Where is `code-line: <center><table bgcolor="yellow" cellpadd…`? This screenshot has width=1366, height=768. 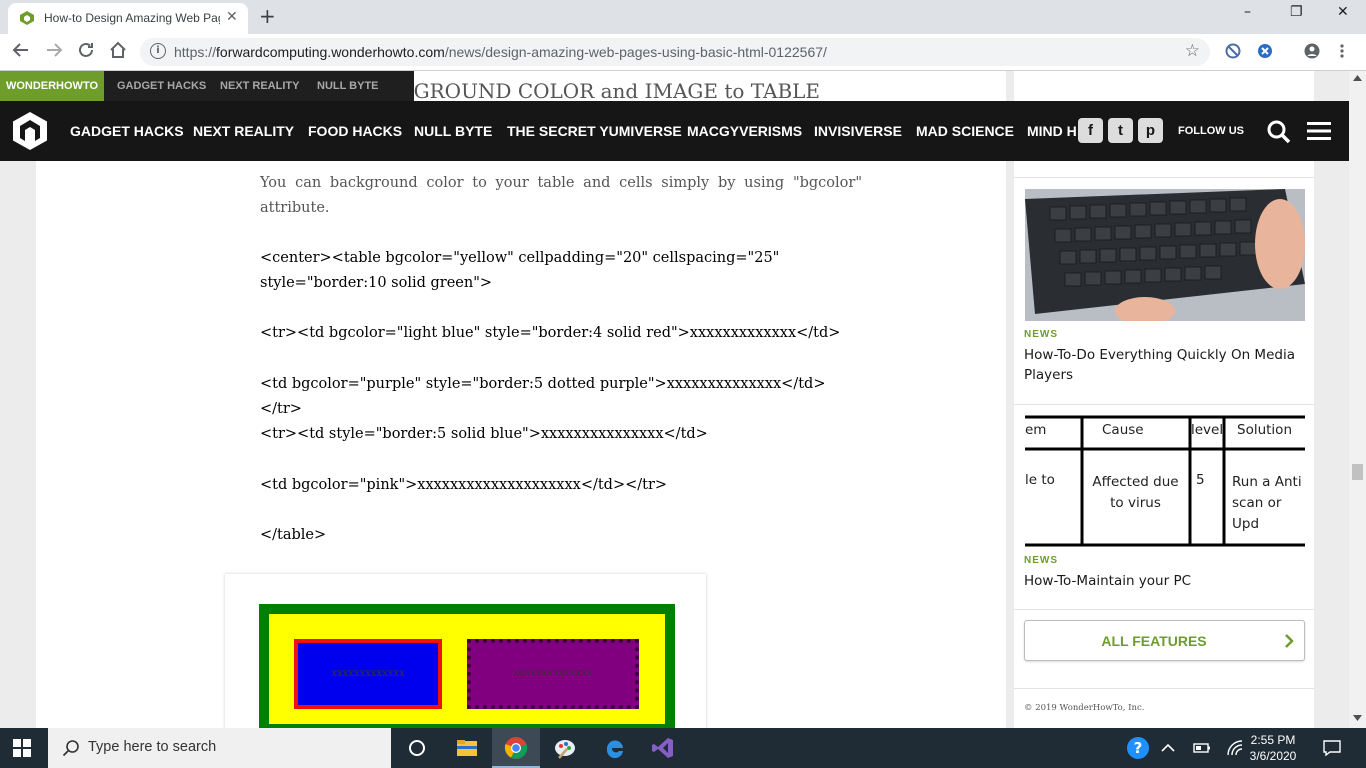 code-line: <center><table bgcolor="yellow" cellpadd… is located at coordinates (520, 270).